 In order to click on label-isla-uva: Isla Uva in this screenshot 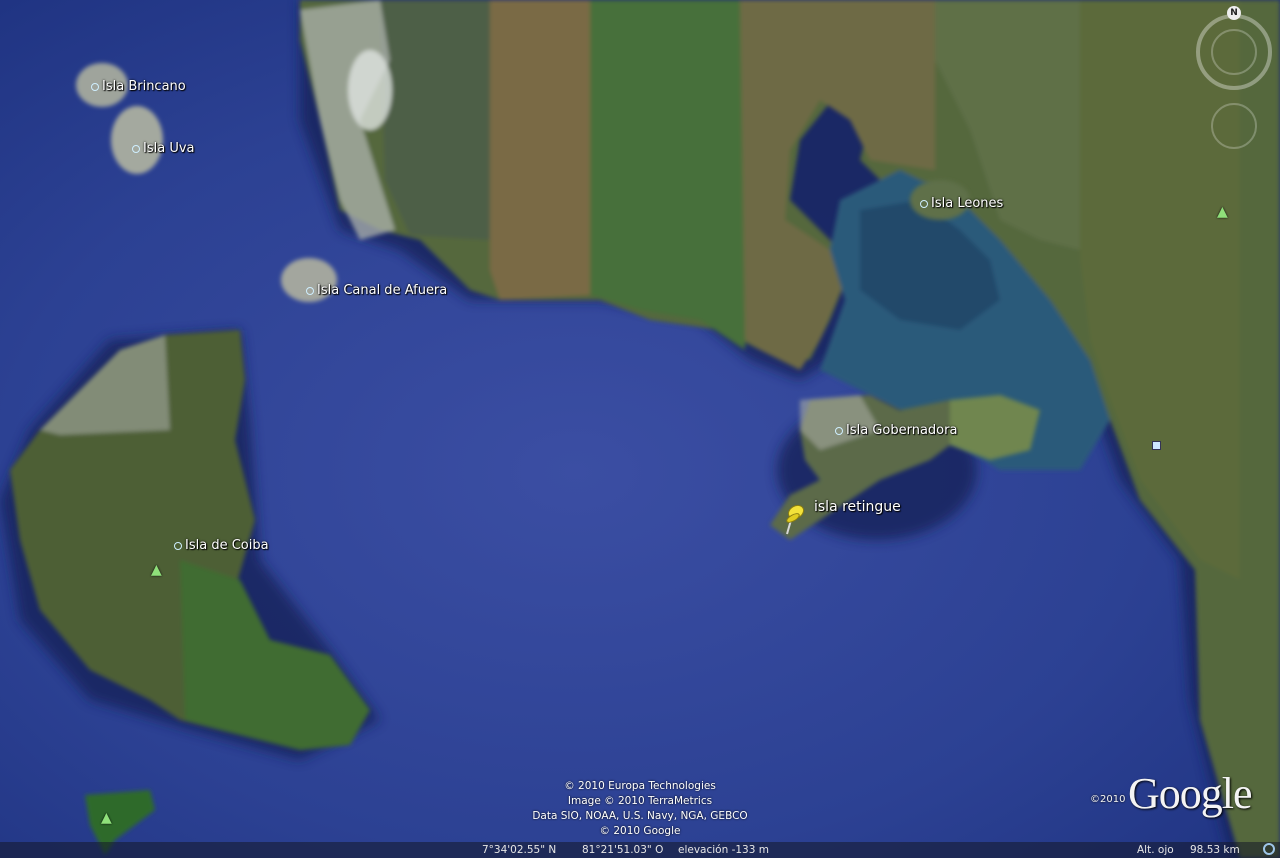, I will do `click(163, 148)`.